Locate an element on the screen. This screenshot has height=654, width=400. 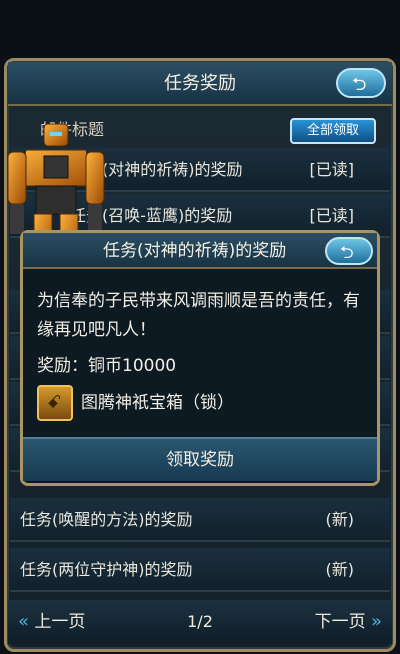
reward-item-name: 图腾神祇宝箱（锁） is located at coordinates (157, 403).